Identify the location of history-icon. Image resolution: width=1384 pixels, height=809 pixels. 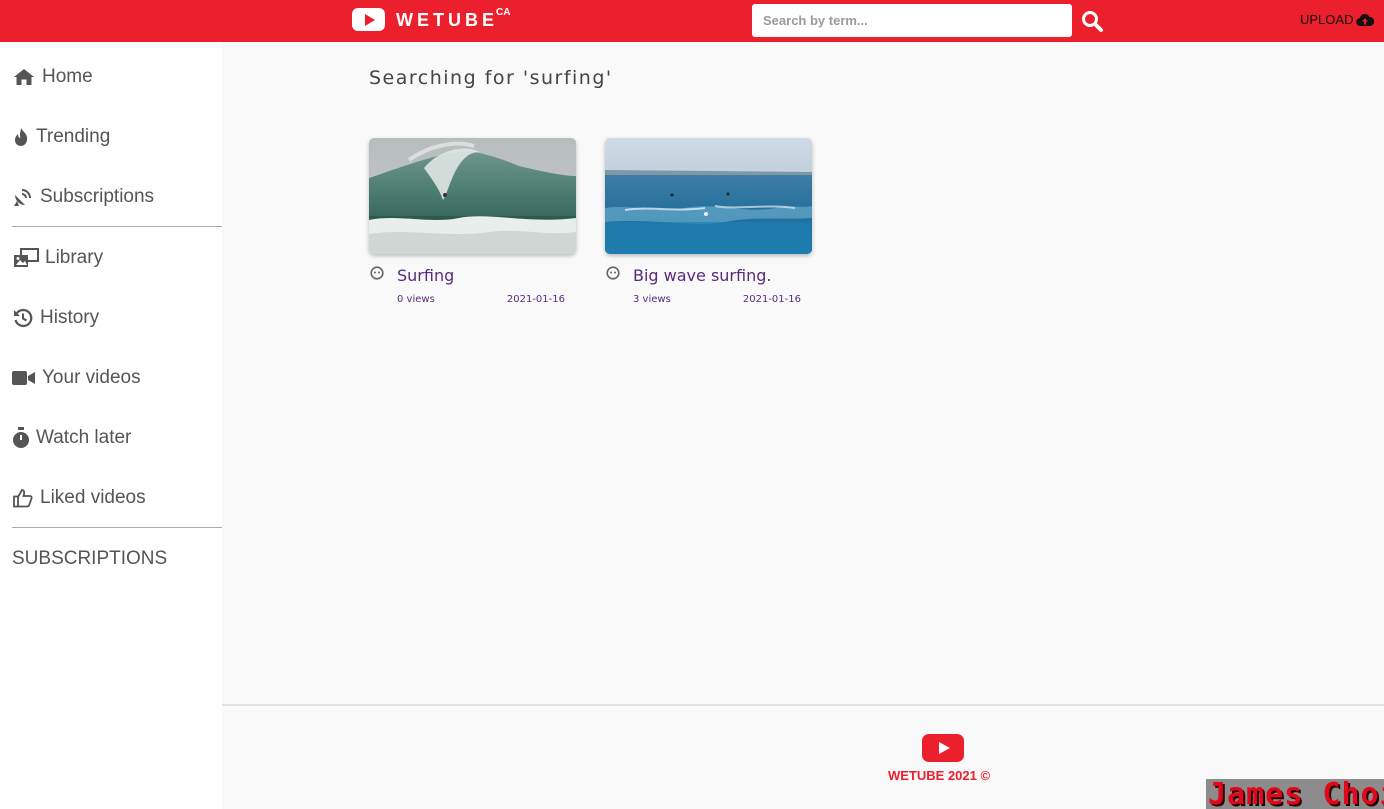
(23, 318).